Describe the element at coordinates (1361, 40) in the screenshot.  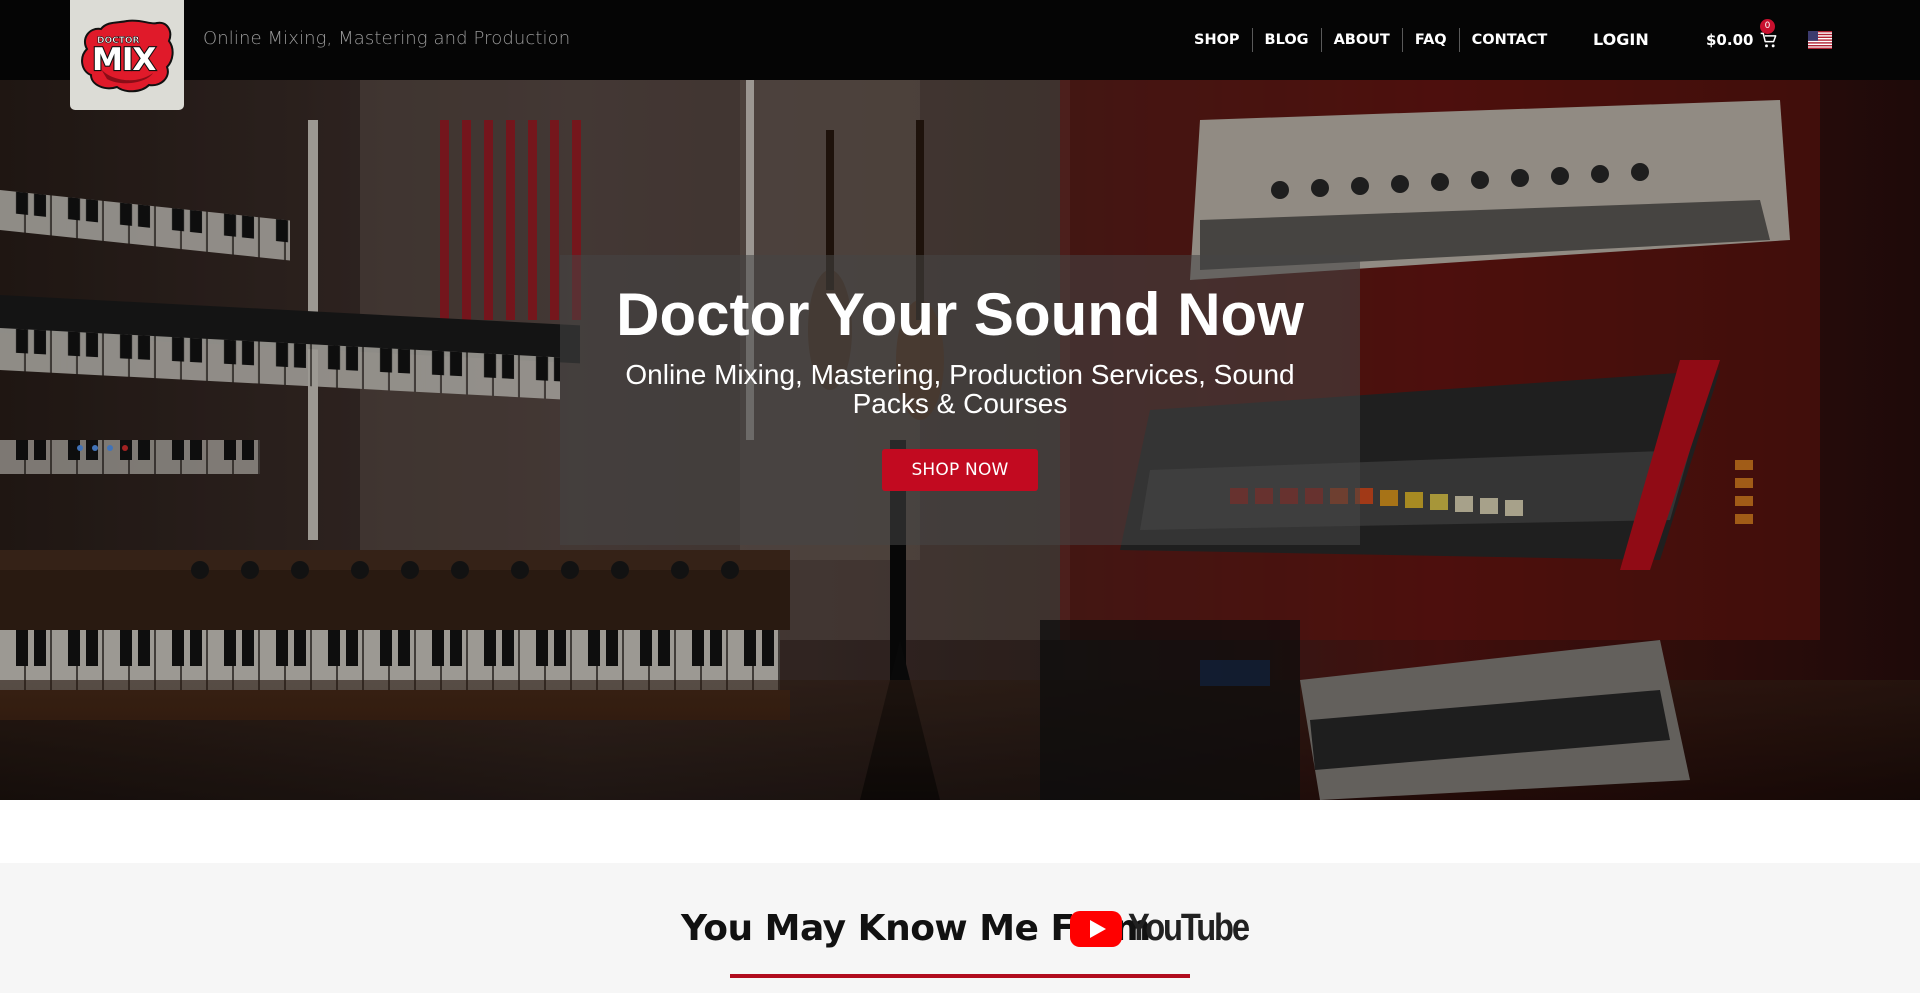
I see `nav-about: ABOUT` at that location.